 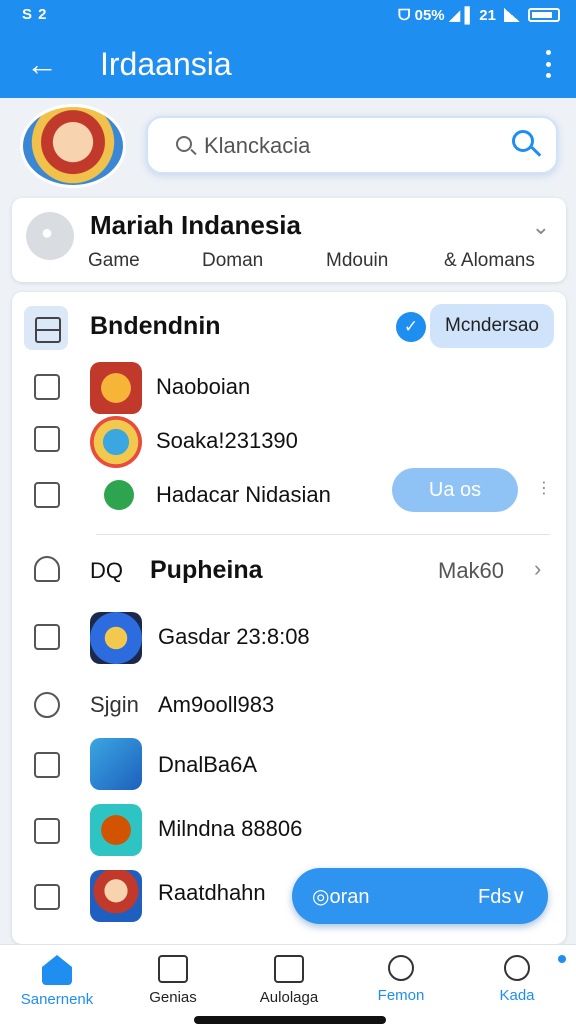 What do you see at coordinates (50, 236) in the screenshot?
I see `profile-picture` at bounding box center [50, 236].